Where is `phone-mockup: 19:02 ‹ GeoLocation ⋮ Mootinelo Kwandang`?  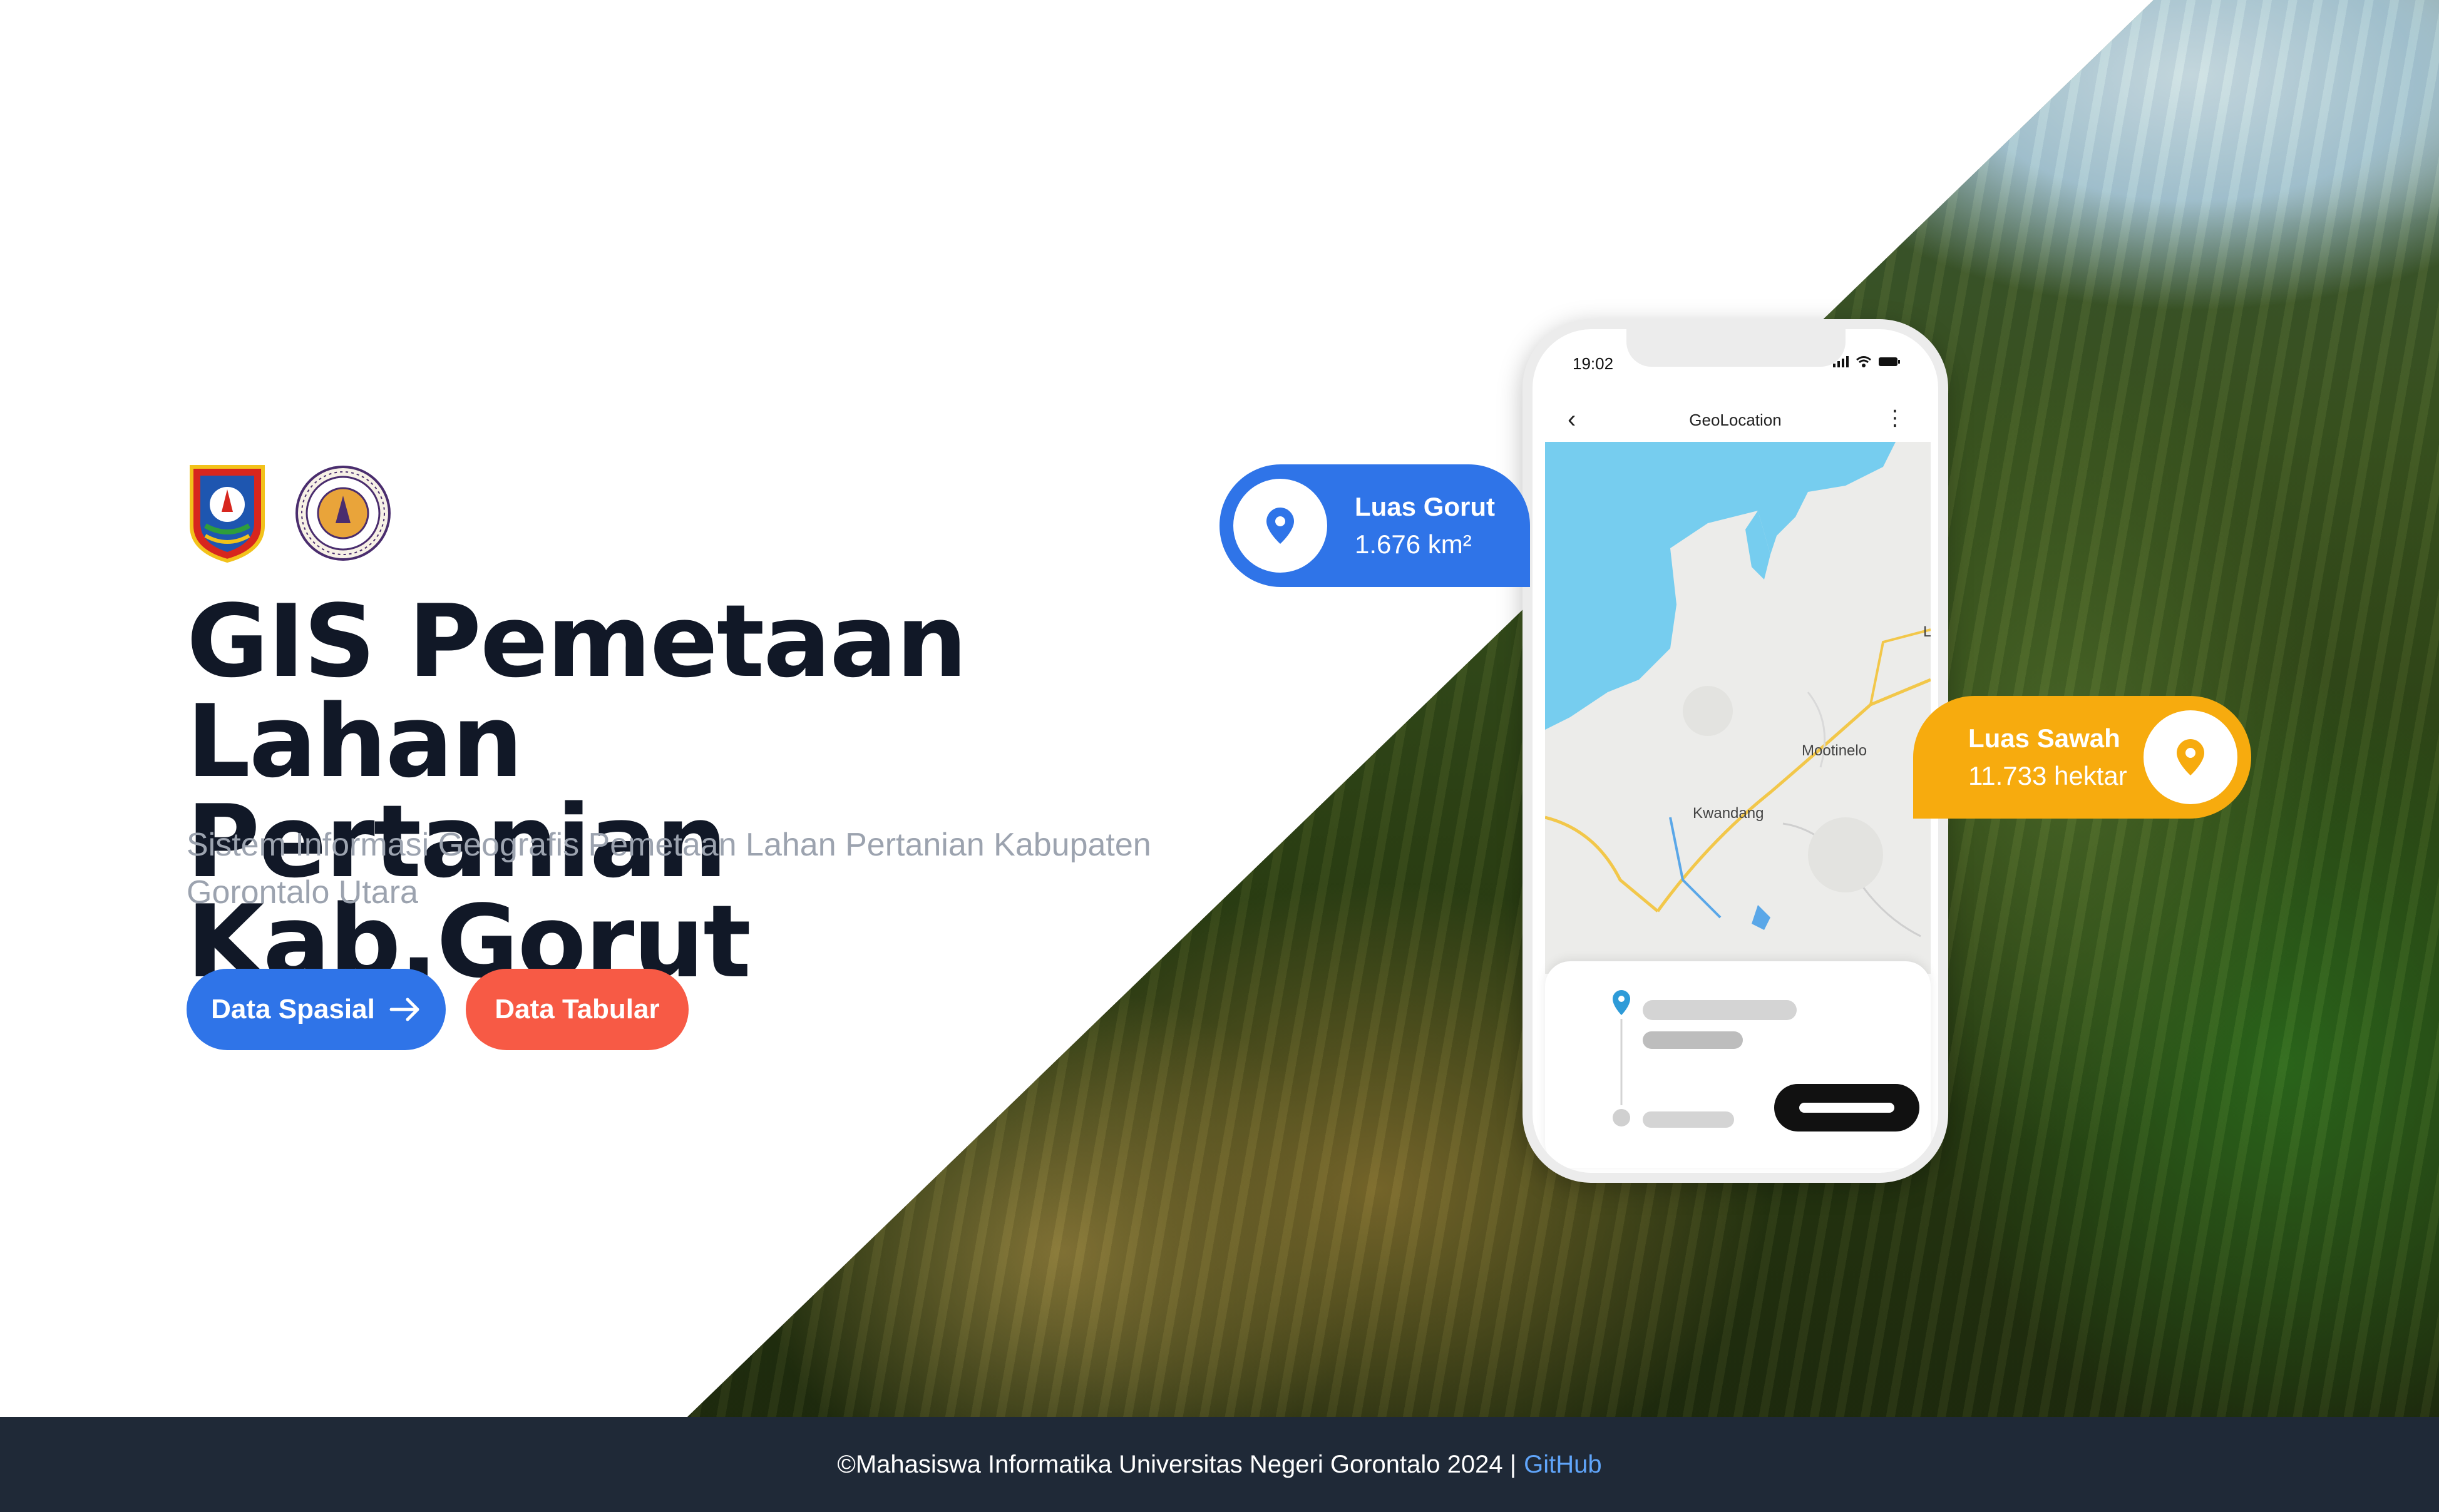 phone-mockup: 19:02 ‹ GeoLocation ⋮ Mootinelo Kwandang is located at coordinates (1735, 751).